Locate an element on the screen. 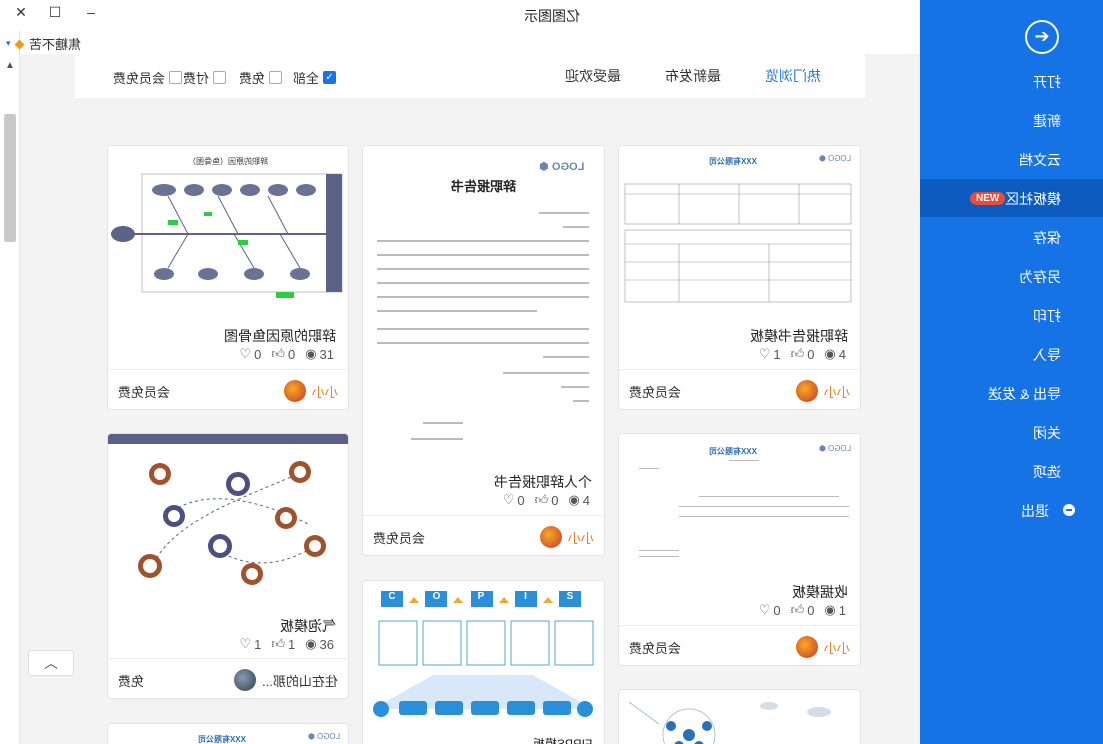 This screenshot has width=1103, height=744. checkbox-label: 会员免费 is located at coordinates (139, 78).